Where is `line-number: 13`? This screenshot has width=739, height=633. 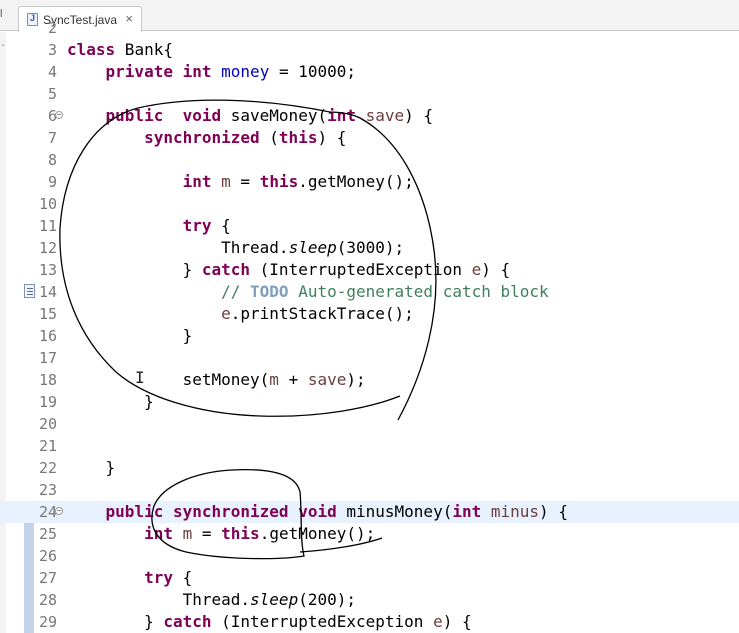 line-number: 13 is located at coordinates (47, 270).